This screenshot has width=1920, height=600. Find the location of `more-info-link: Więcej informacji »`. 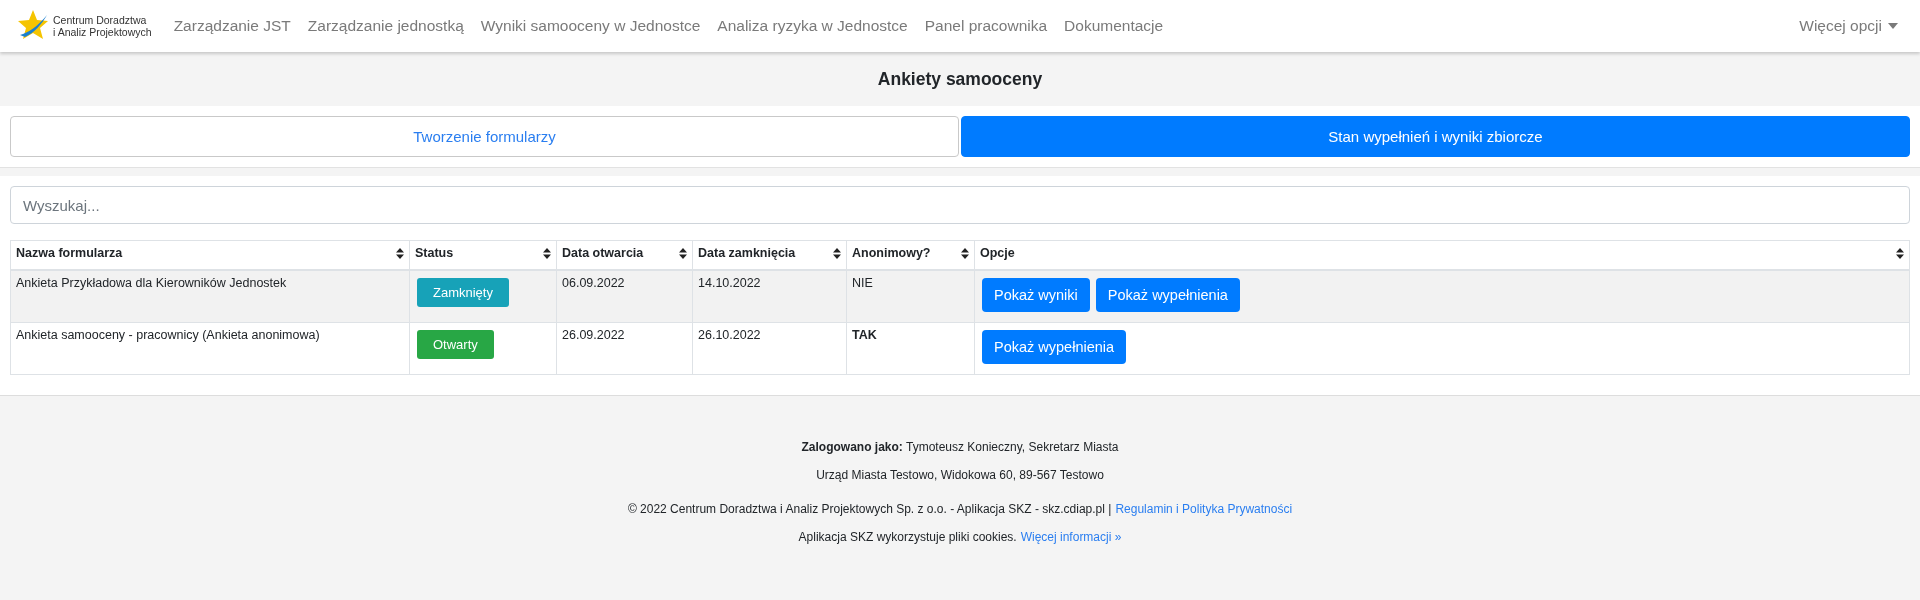

more-info-link: Więcej informacji » is located at coordinates (1071, 537).